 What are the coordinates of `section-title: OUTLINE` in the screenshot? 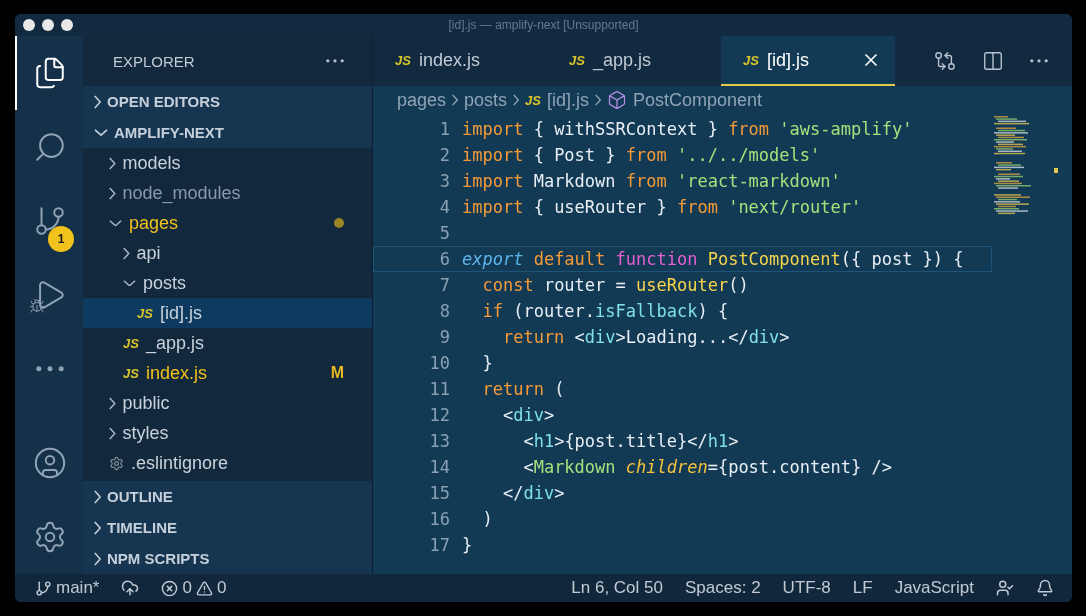 It's located at (140, 496).